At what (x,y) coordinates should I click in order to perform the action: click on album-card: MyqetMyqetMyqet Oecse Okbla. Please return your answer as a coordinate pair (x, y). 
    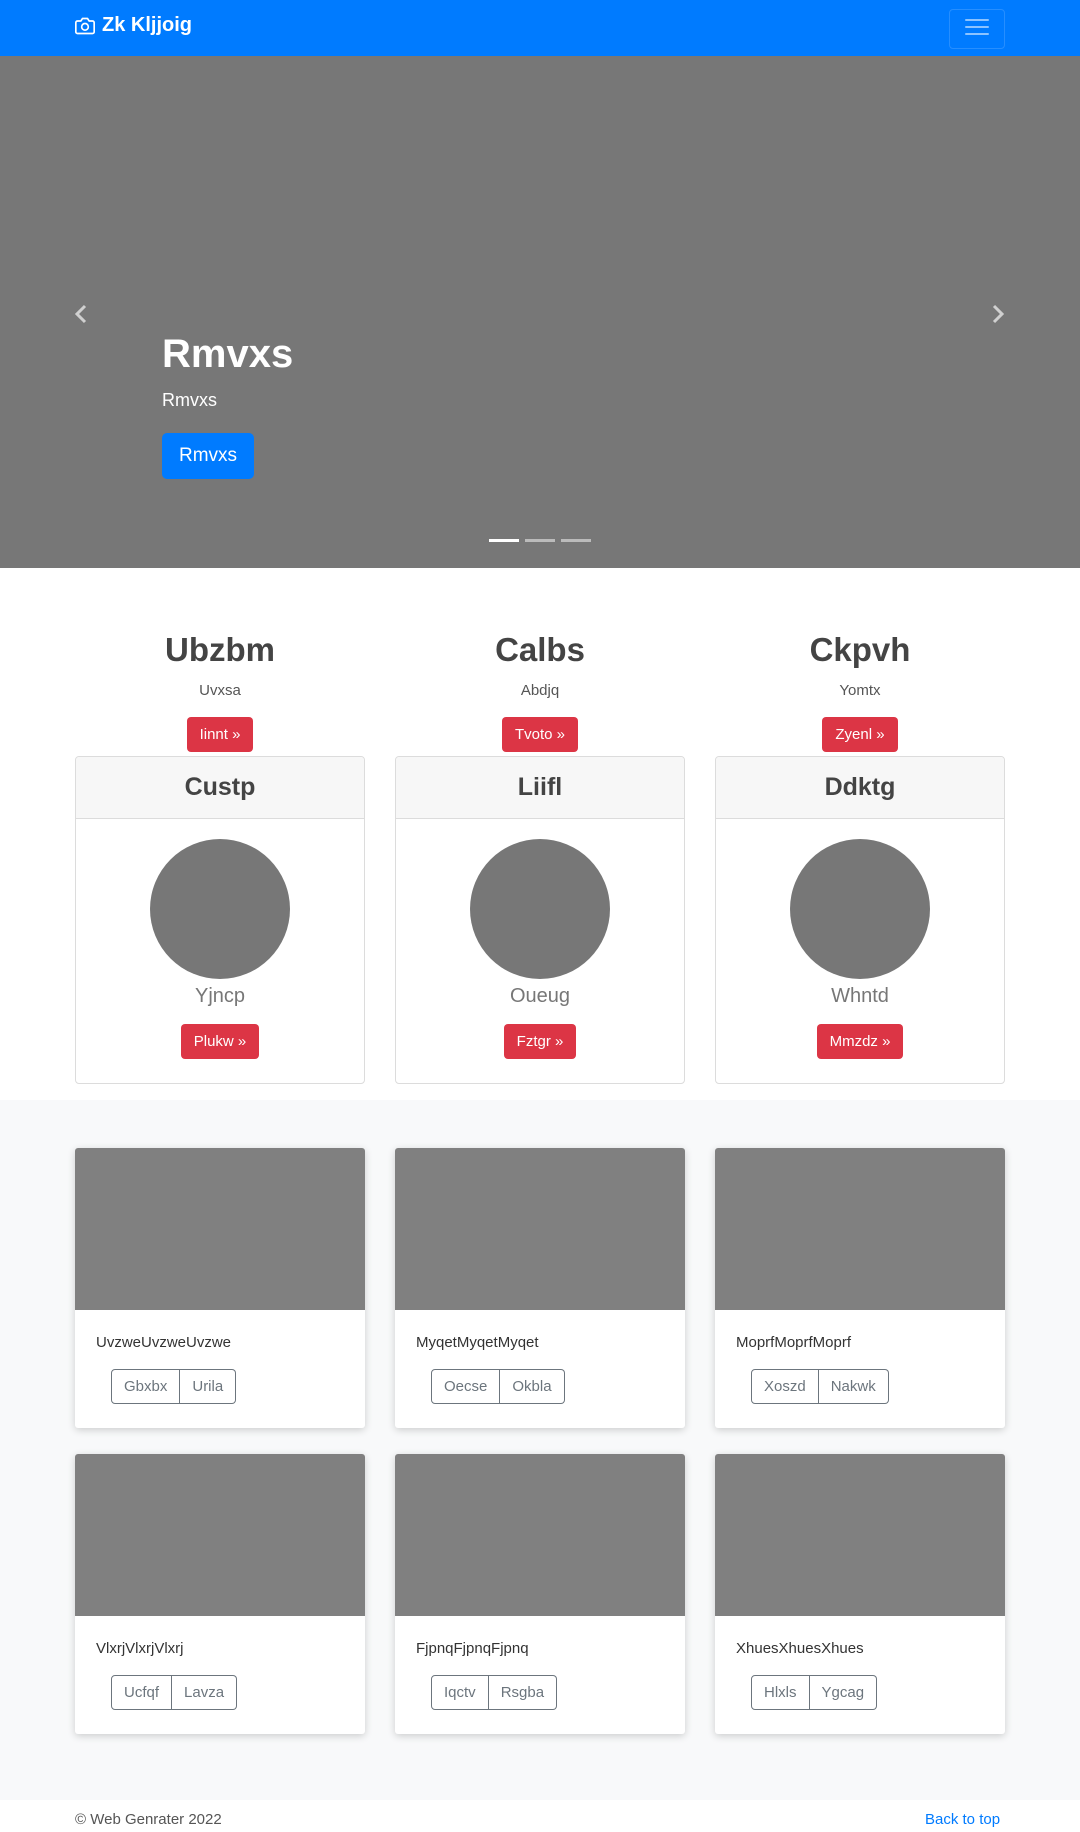
    Looking at the image, I should click on (540, 1288).